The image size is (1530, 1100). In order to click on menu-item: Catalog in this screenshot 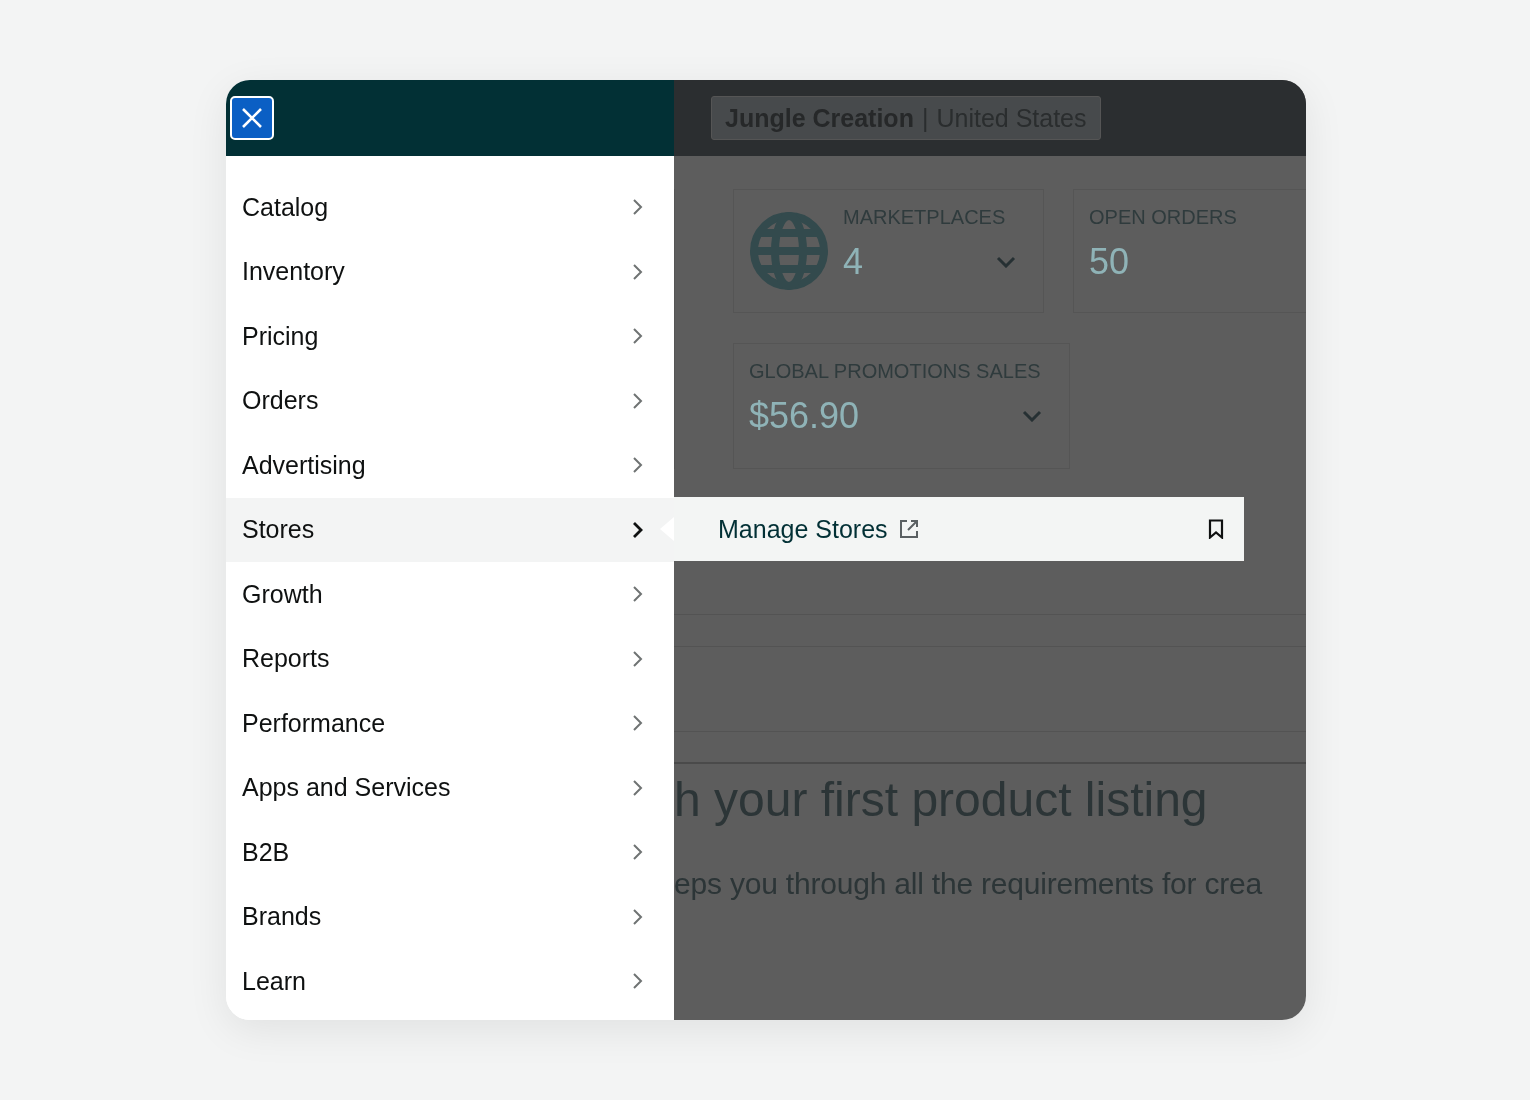, I will do `click(450, 207)`.